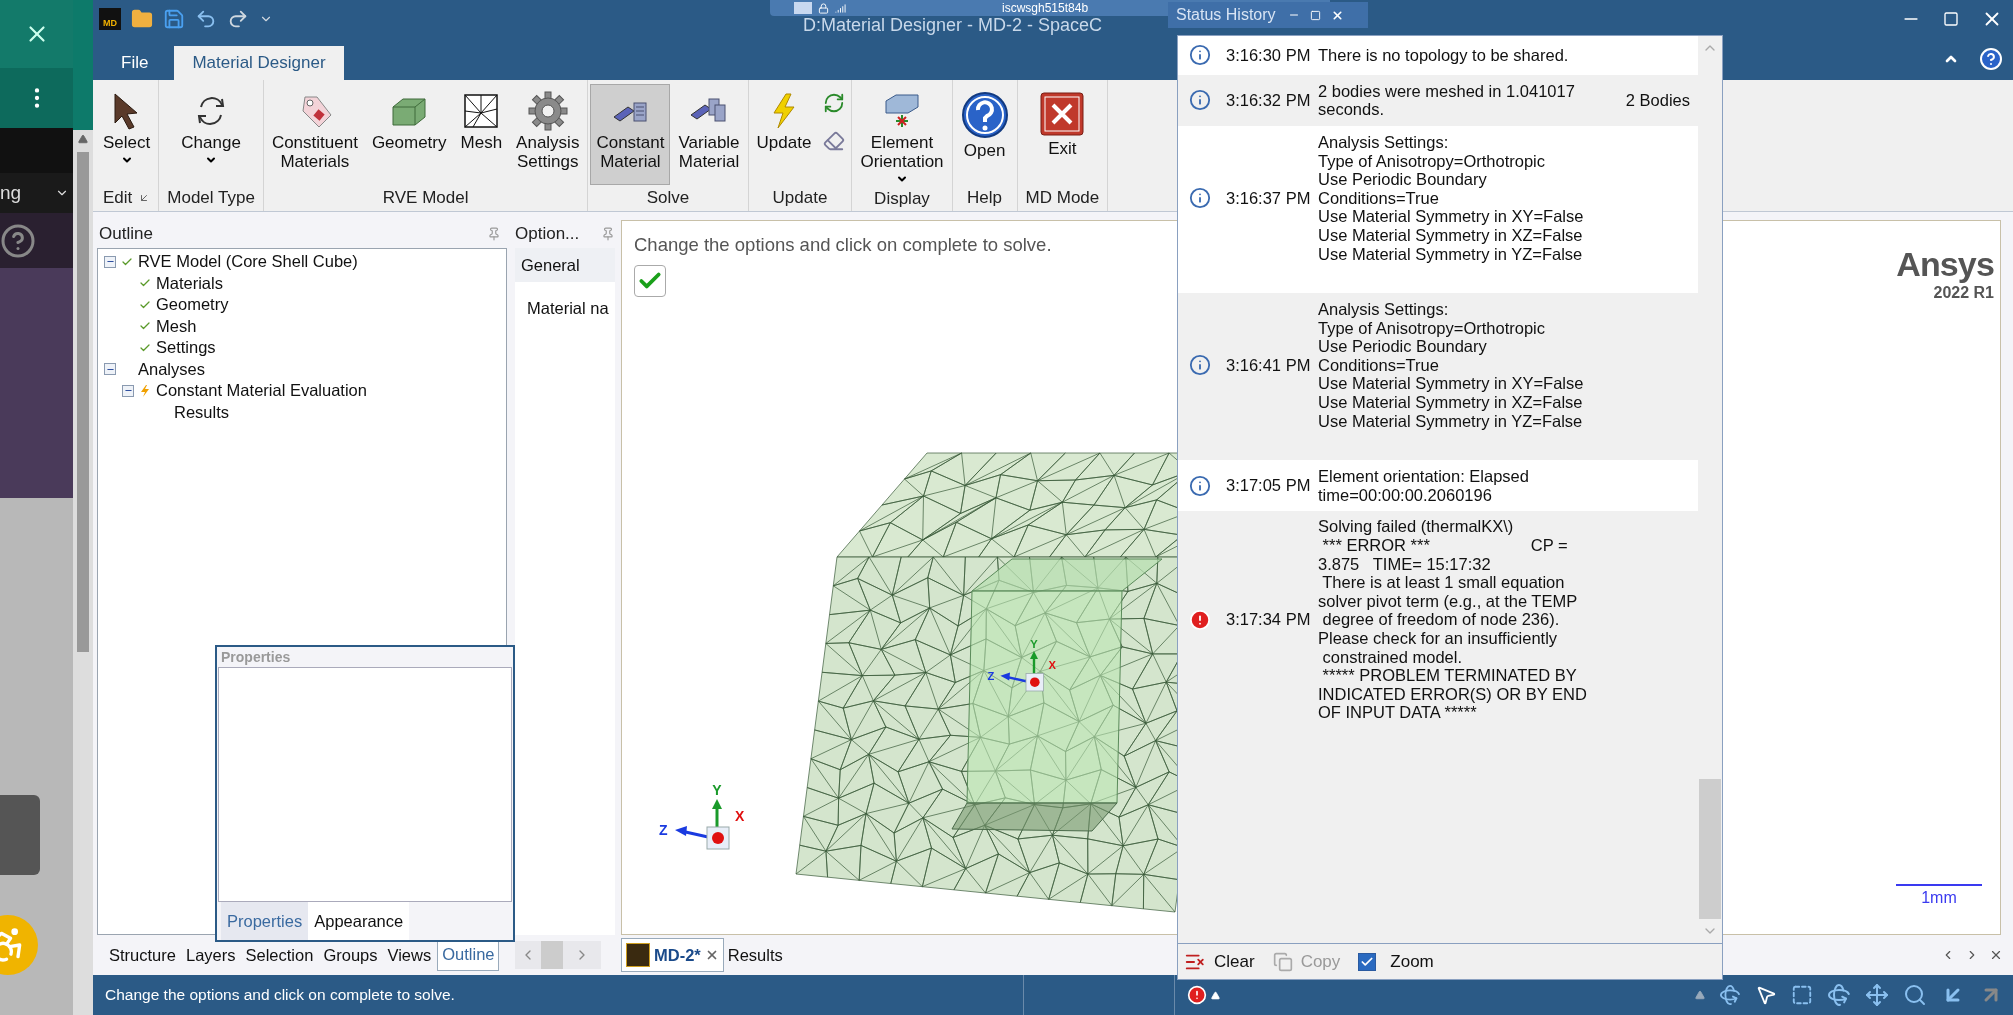 This screenshot has width=2013, height=1015. What do you see at coordinates (135, 63) in the screenshot?
I see `menu-tab: File` at bounding box center [135, 63].